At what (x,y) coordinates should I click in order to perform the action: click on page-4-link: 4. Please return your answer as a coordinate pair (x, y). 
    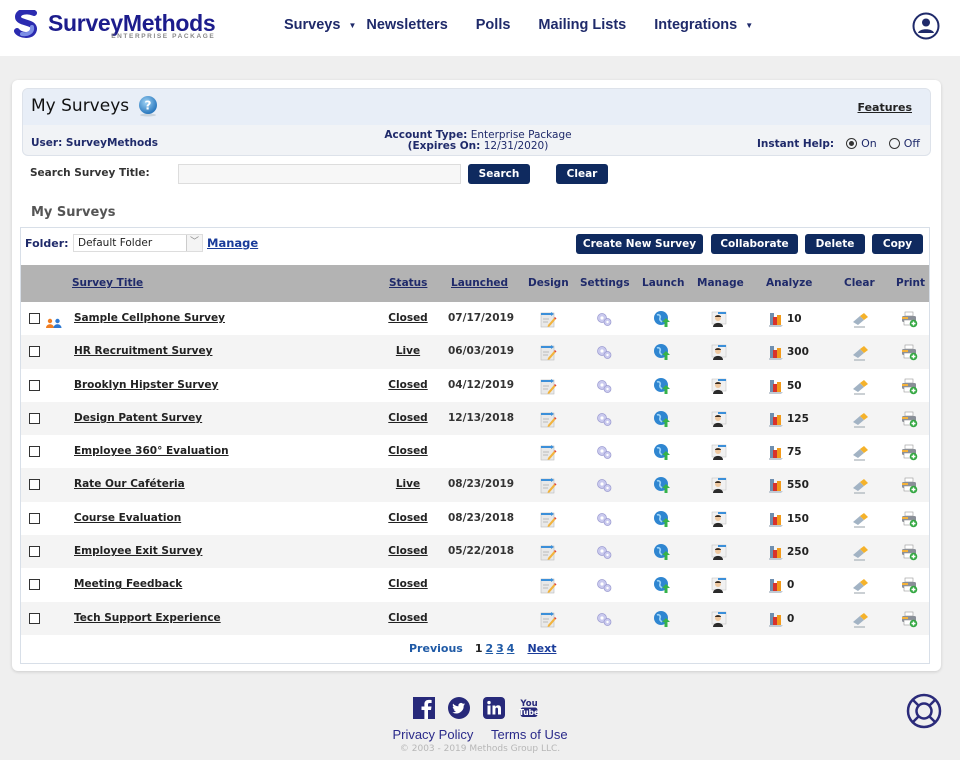
    Looking at the image, I should click on (511, 648).